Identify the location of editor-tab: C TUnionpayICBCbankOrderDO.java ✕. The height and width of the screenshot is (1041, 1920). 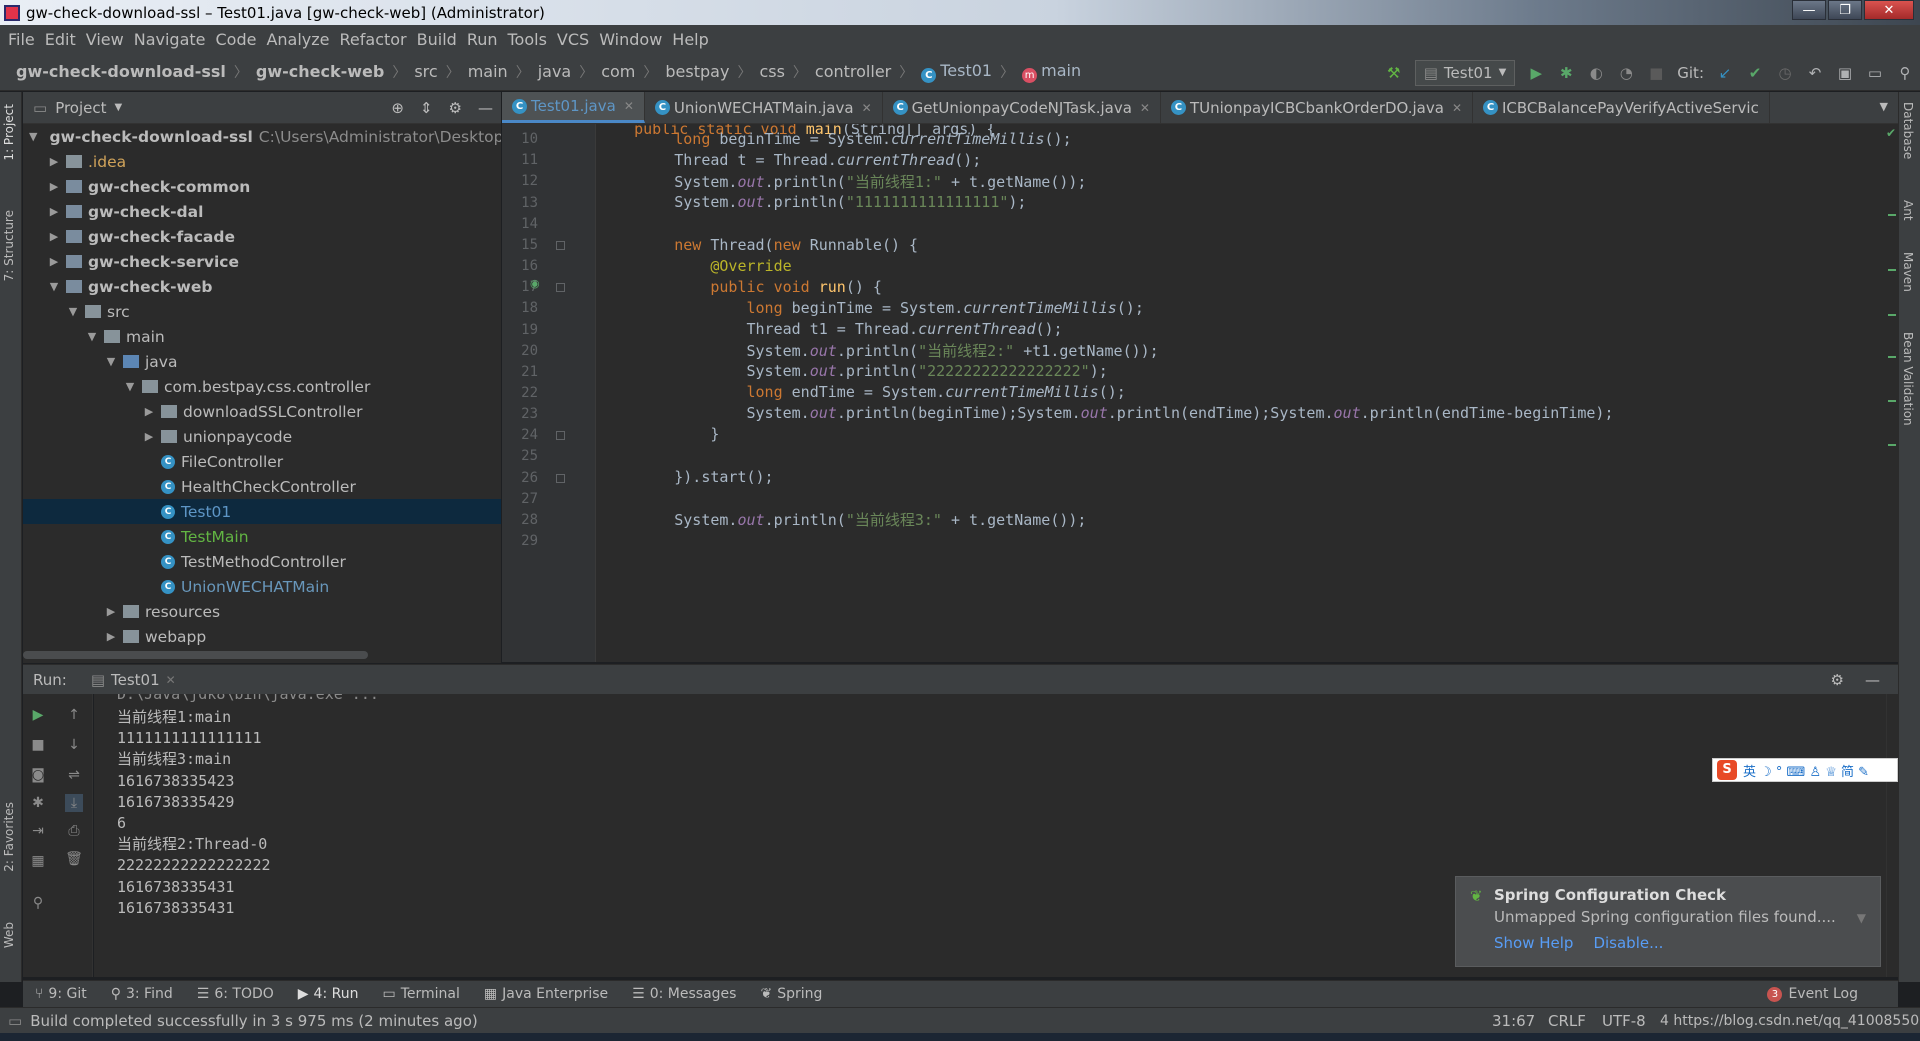
(1317, 107).